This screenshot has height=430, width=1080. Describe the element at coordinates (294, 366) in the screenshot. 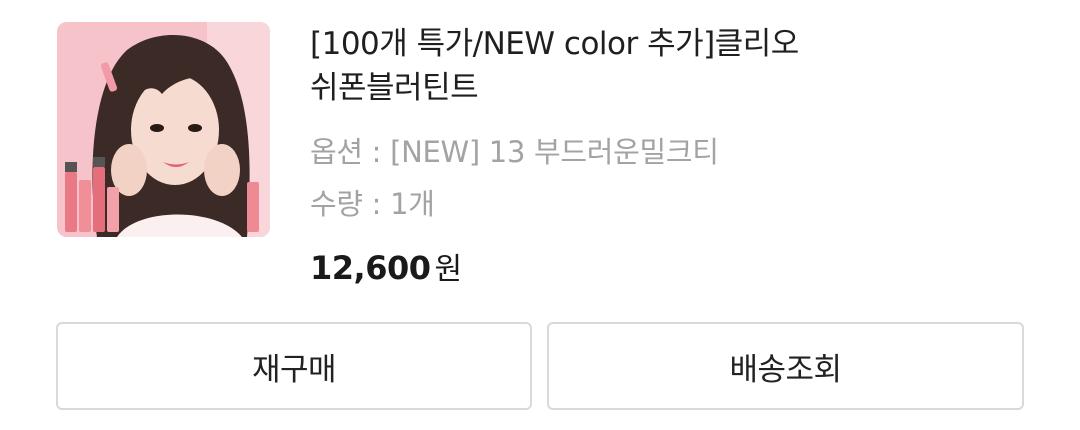

I see `rebuy-button: 재구매` at that location.